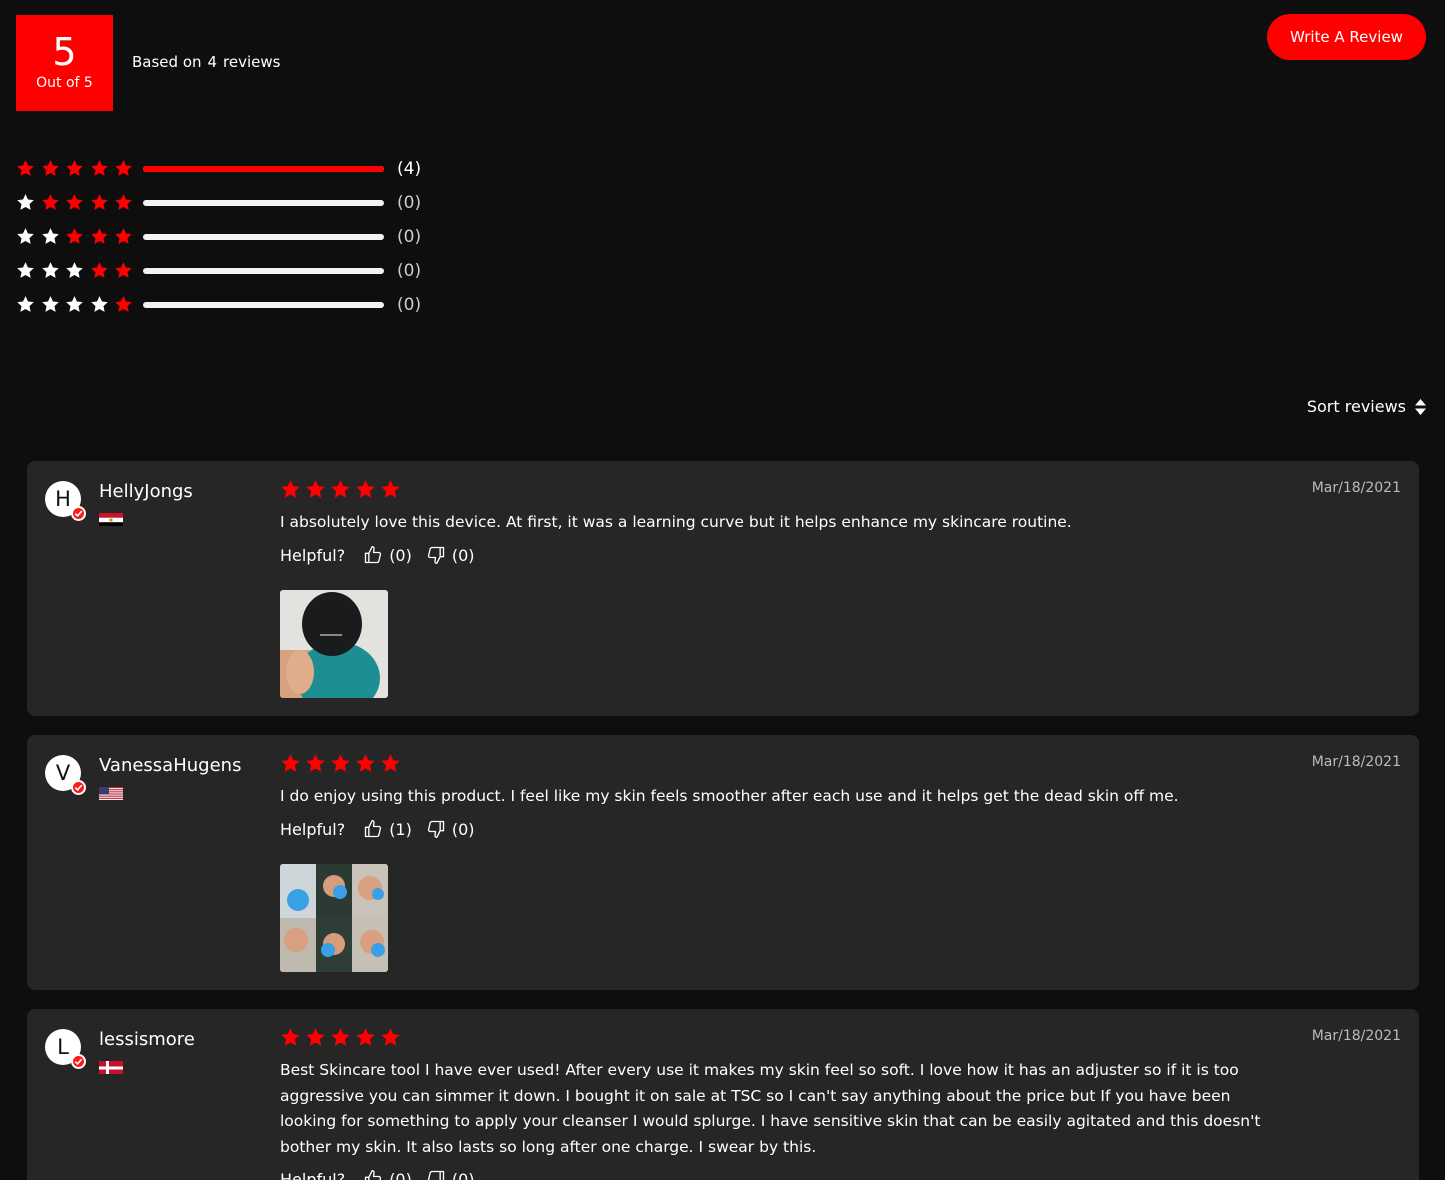  I want to click on distribution-row-2: (0), so click(218, 271).